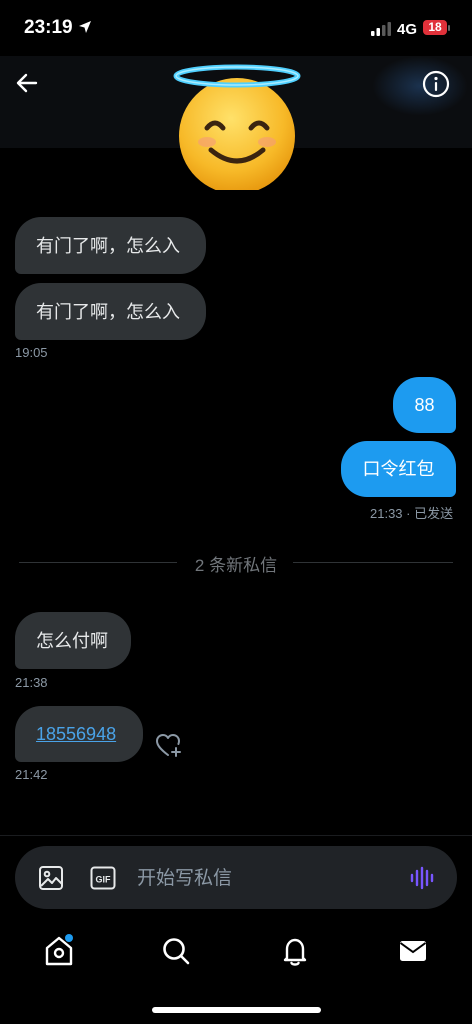 This screenshot has height=1024, width=472. I want to click on message-bubble-incoming: 18556948, so click(79, 734).